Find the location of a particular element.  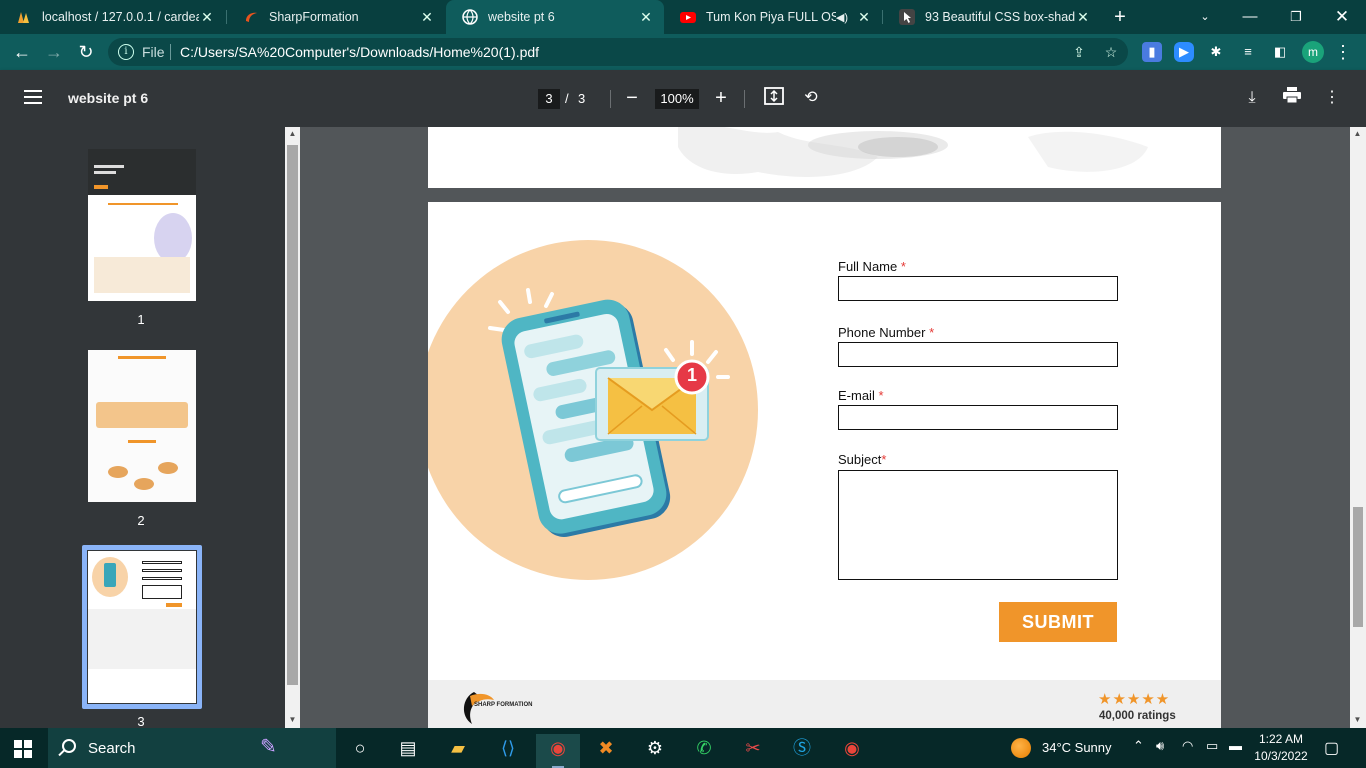

widgets-icon: ▤ is located at coordinates (408, 751).